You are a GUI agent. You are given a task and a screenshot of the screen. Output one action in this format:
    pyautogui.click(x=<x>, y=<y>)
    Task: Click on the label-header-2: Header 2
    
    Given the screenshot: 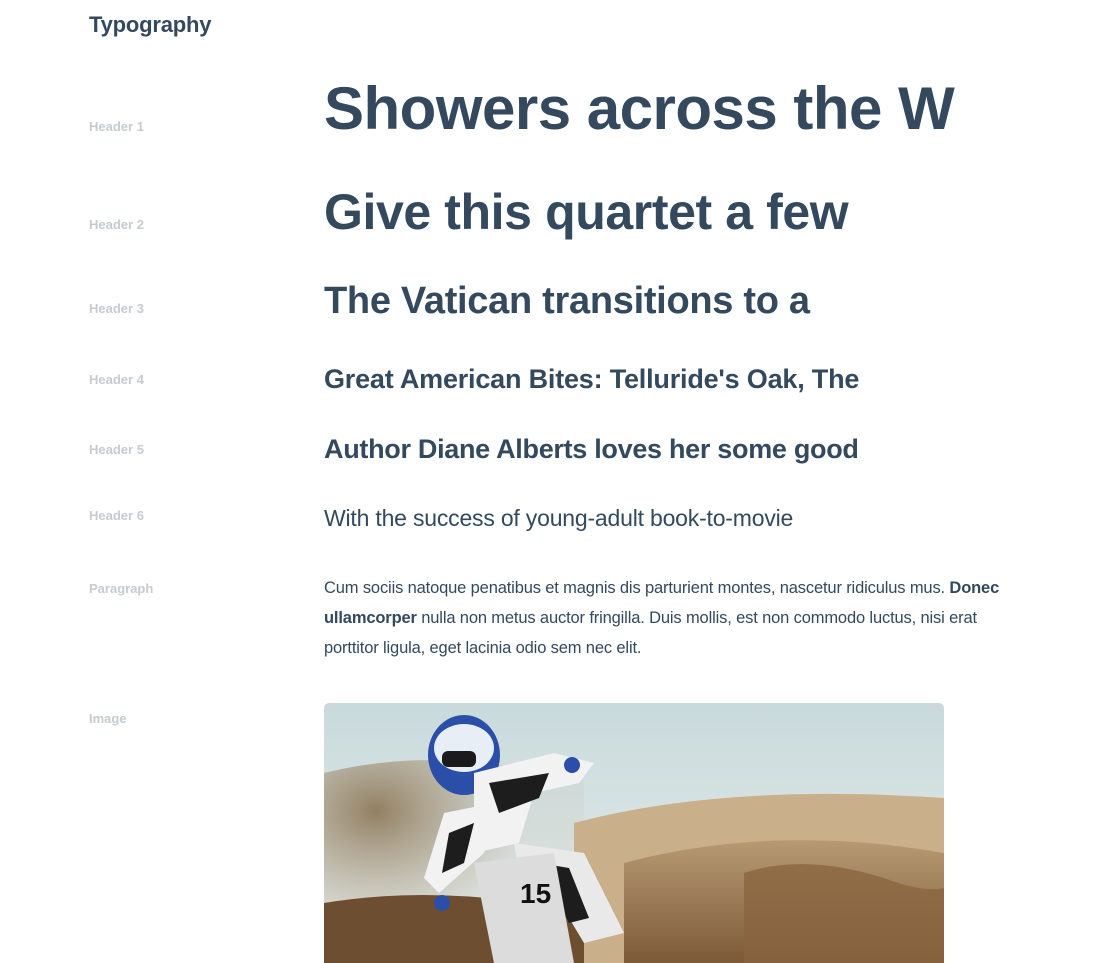 What is the action you would take?
    pyautogui.click(x=116, y=224)
    